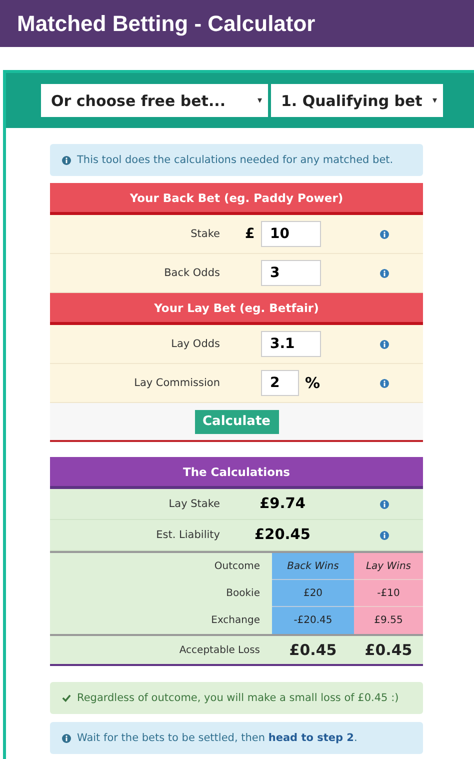 This screenshot has height=759, width=474. Describe the element at coordinates (205, 234) in the screenshot. I see `field-label: Stake` at that location.